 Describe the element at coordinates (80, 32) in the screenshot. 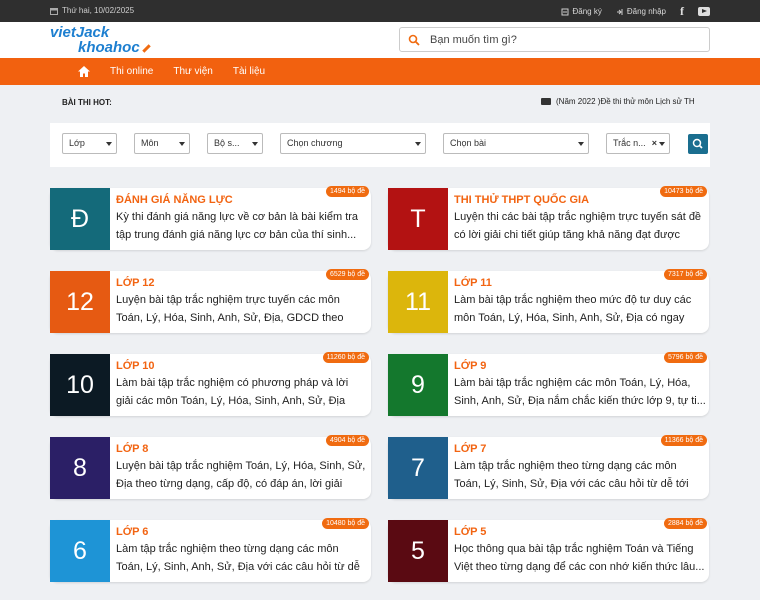

I see `logo-text-top: vietJack` at that location.